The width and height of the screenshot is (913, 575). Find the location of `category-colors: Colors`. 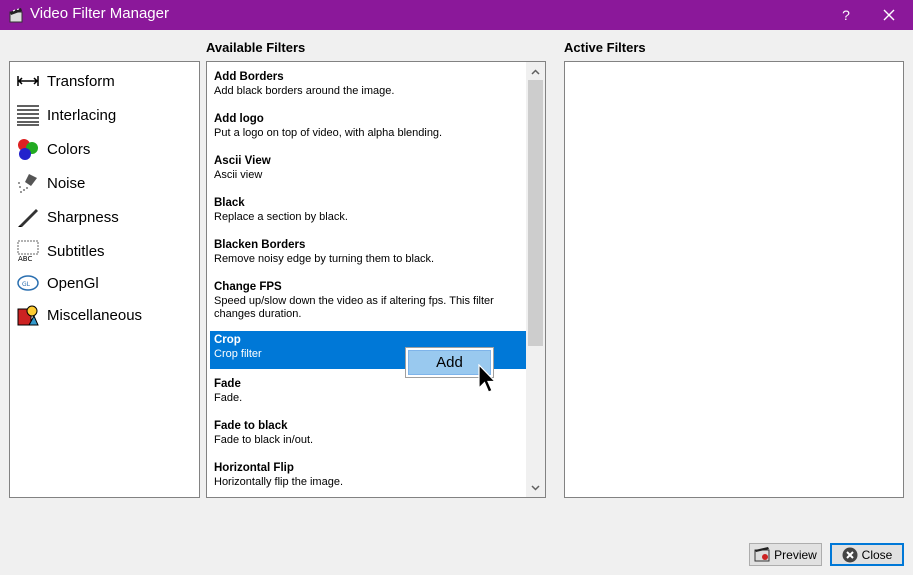

category-colors: Colors is located at coordinates (53, 149).